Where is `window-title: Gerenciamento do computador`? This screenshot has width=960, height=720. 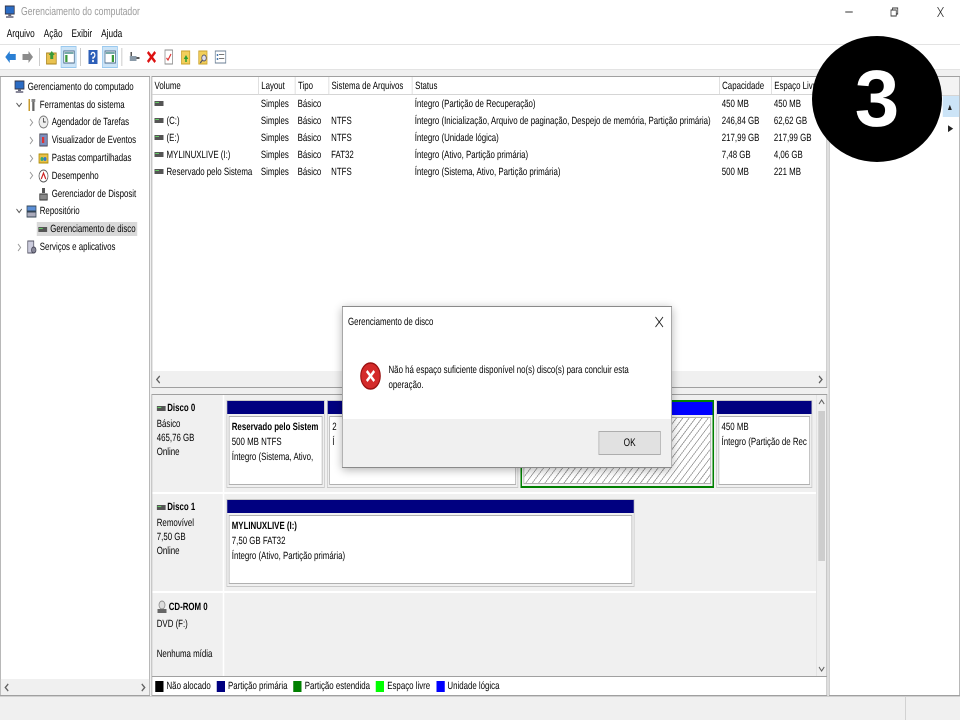 window-title: Gerenciamento do computador is located at coordinates (81, 12).